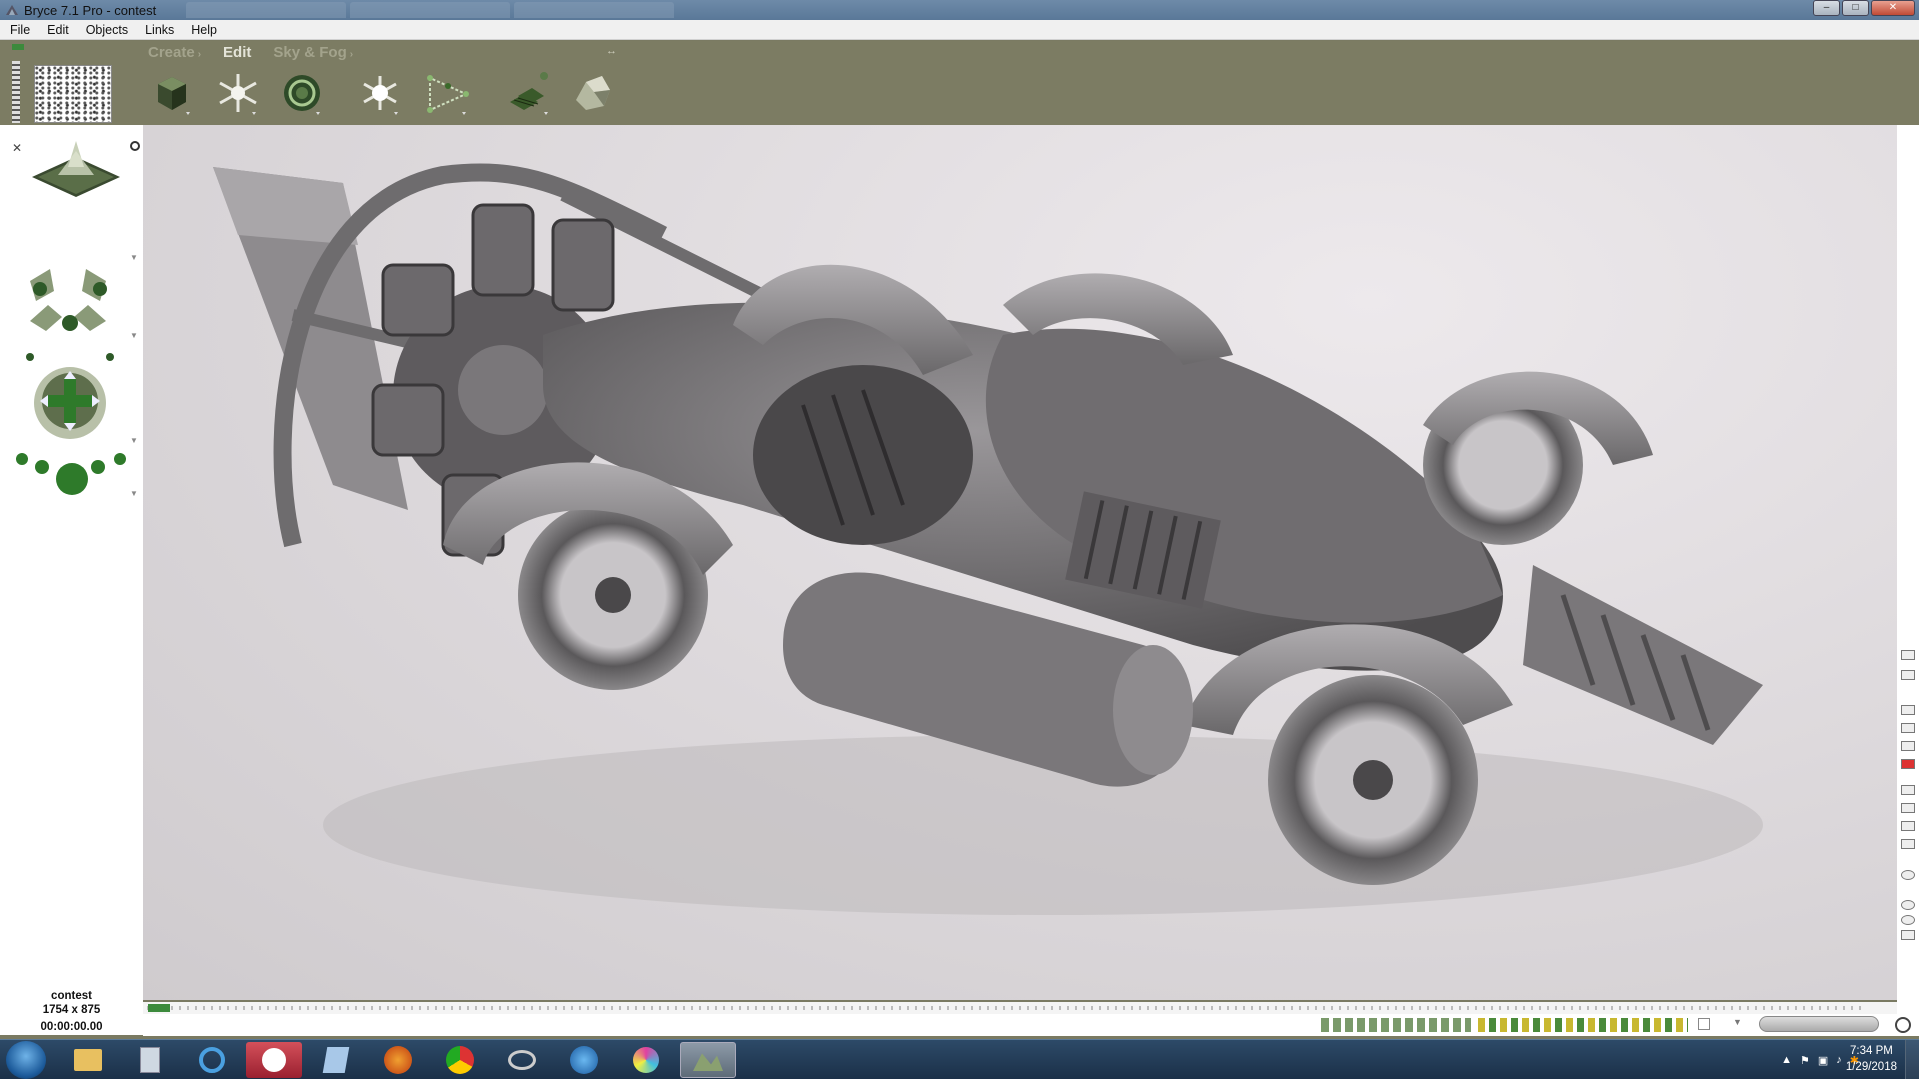  I want to click on camera-toggle-icon, so click(135, 146).